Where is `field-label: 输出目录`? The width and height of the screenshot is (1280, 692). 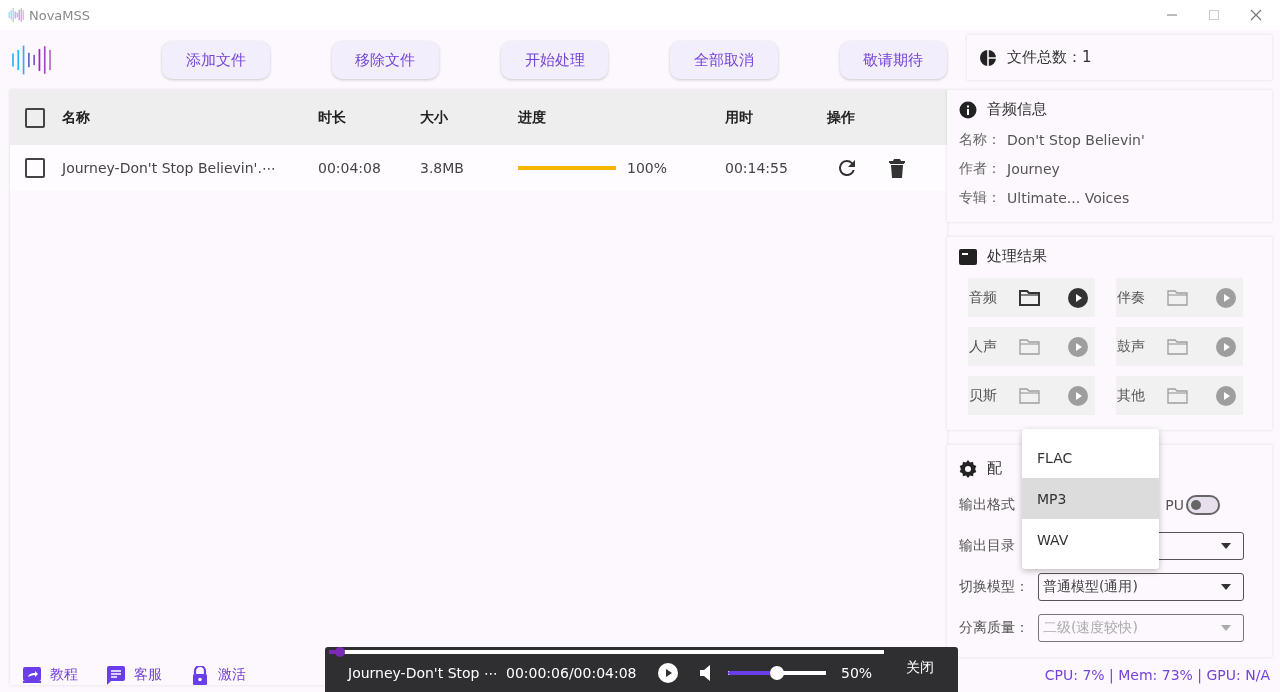
field-label: 输出目录 is located at coordinates (987, 545).